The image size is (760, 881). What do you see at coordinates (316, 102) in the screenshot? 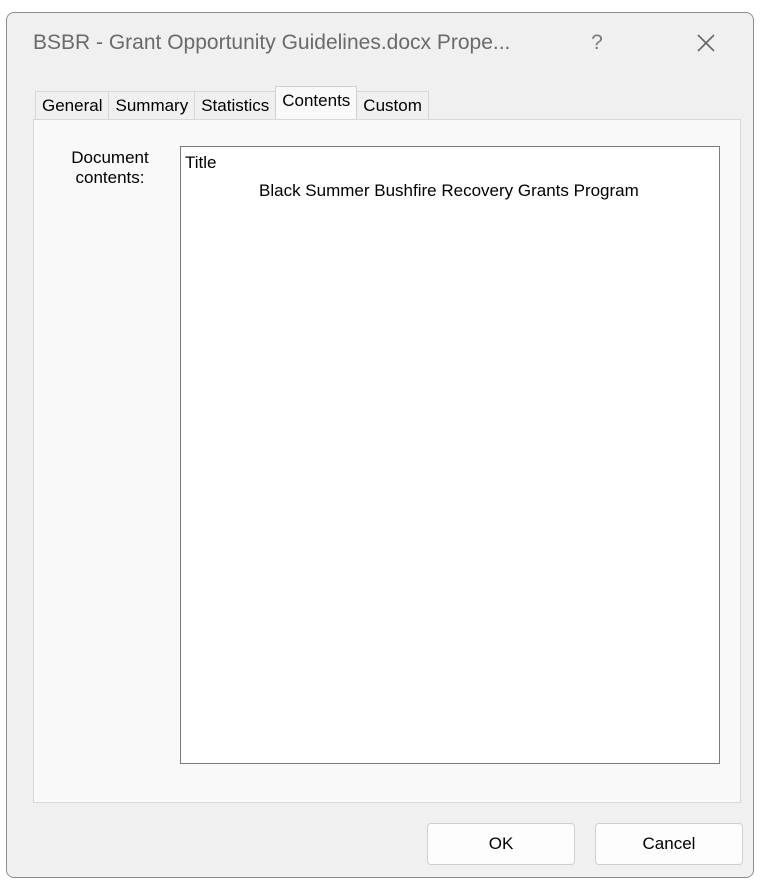
I see `tab-contents: Contents` at bounding box center [316, 102].